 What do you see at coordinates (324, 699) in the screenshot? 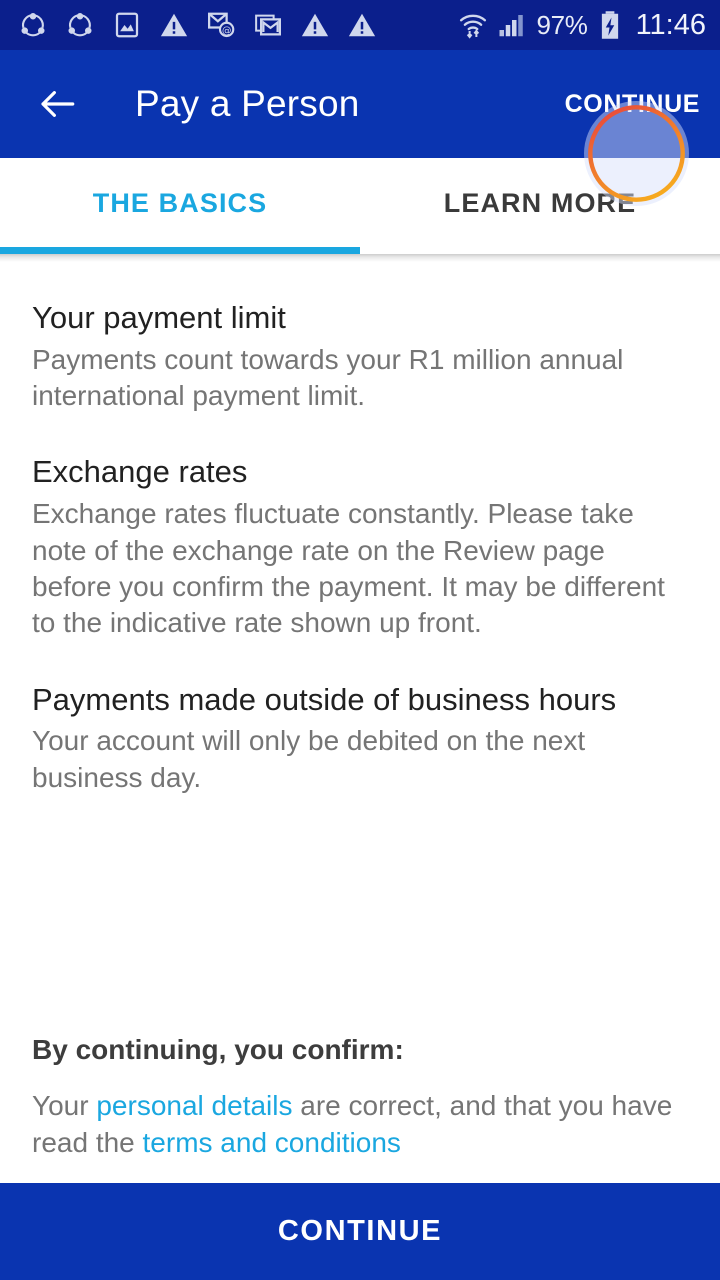
I see `section-heading: Payments made outside of business hours` at bounding box center [324, 699].